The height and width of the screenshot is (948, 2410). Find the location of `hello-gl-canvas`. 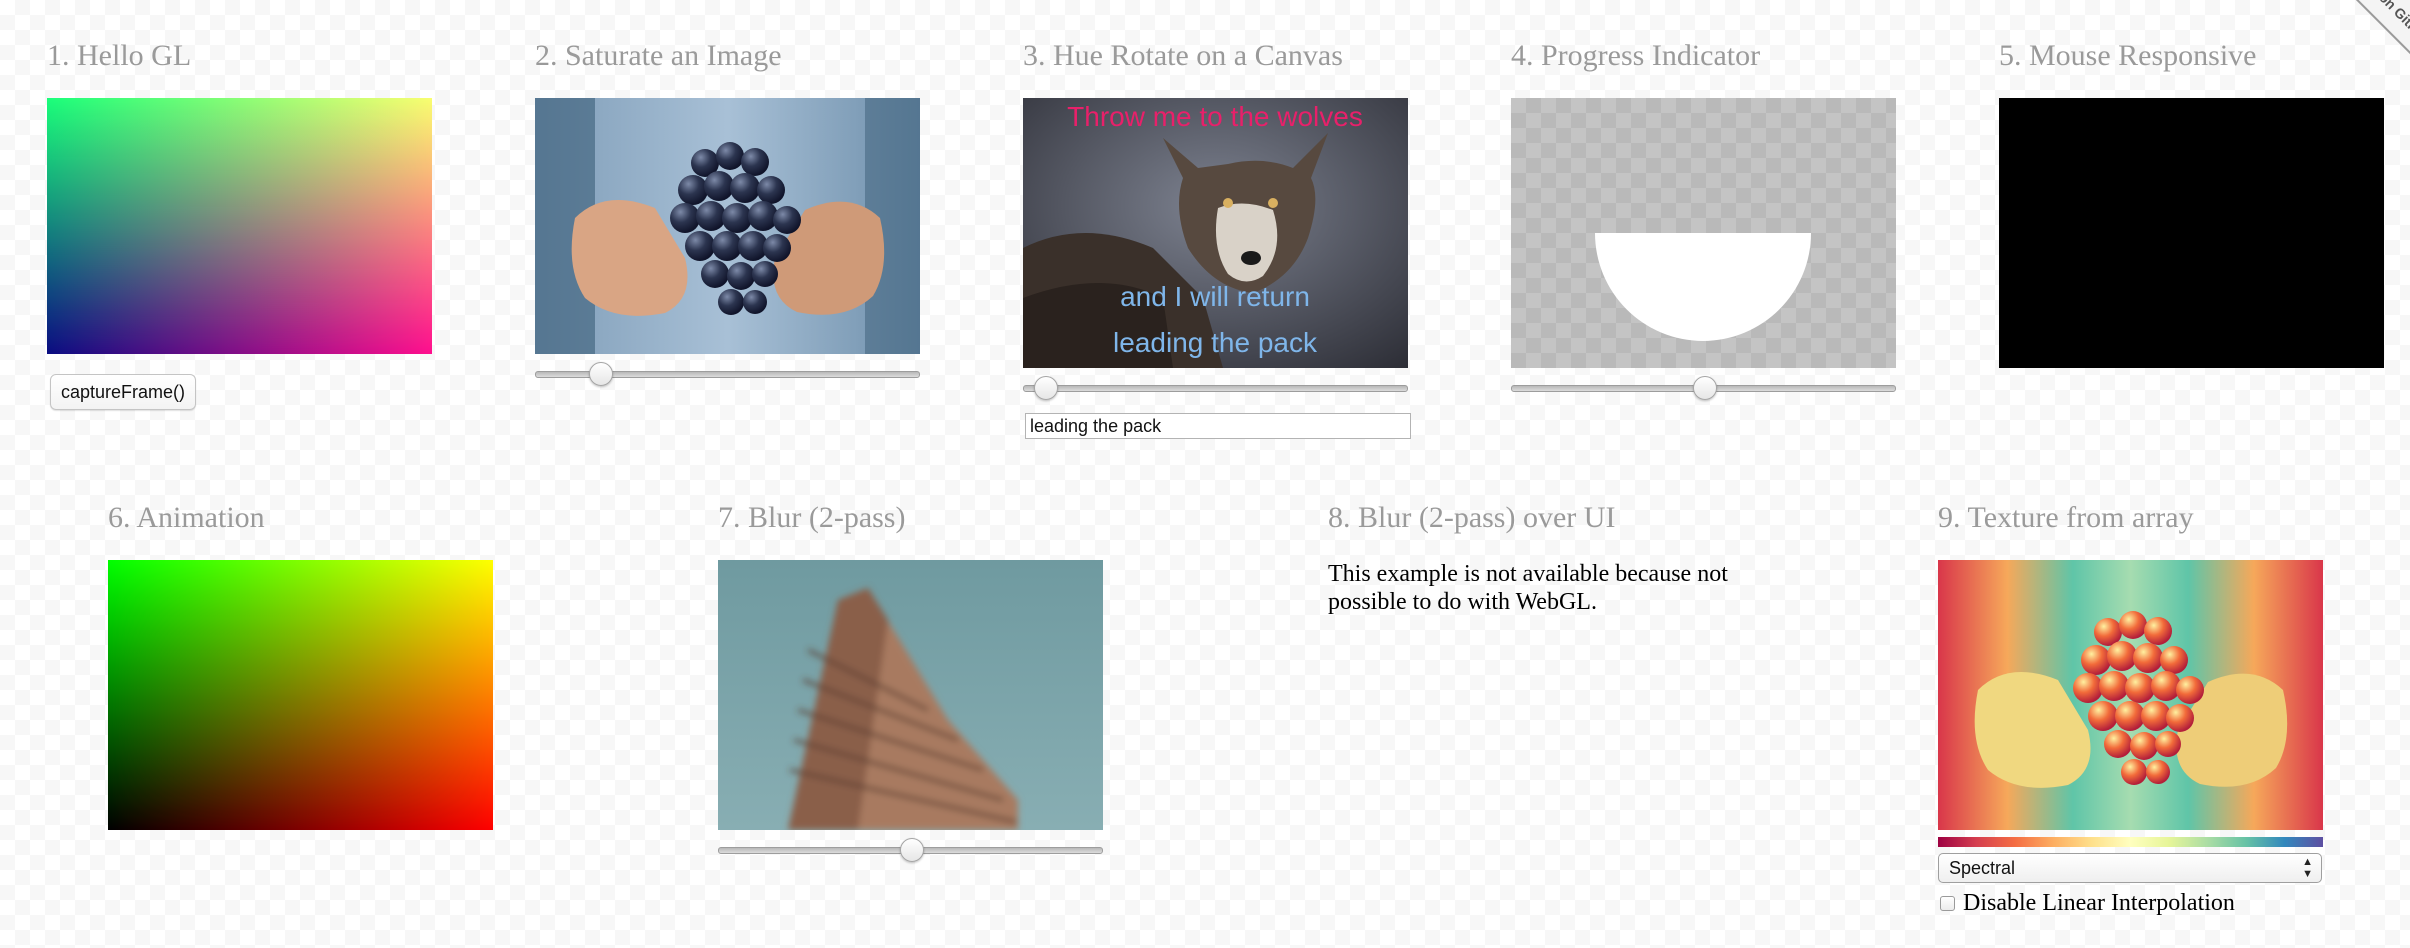

hello-gl-canvas is located at coordinates (239, 226).